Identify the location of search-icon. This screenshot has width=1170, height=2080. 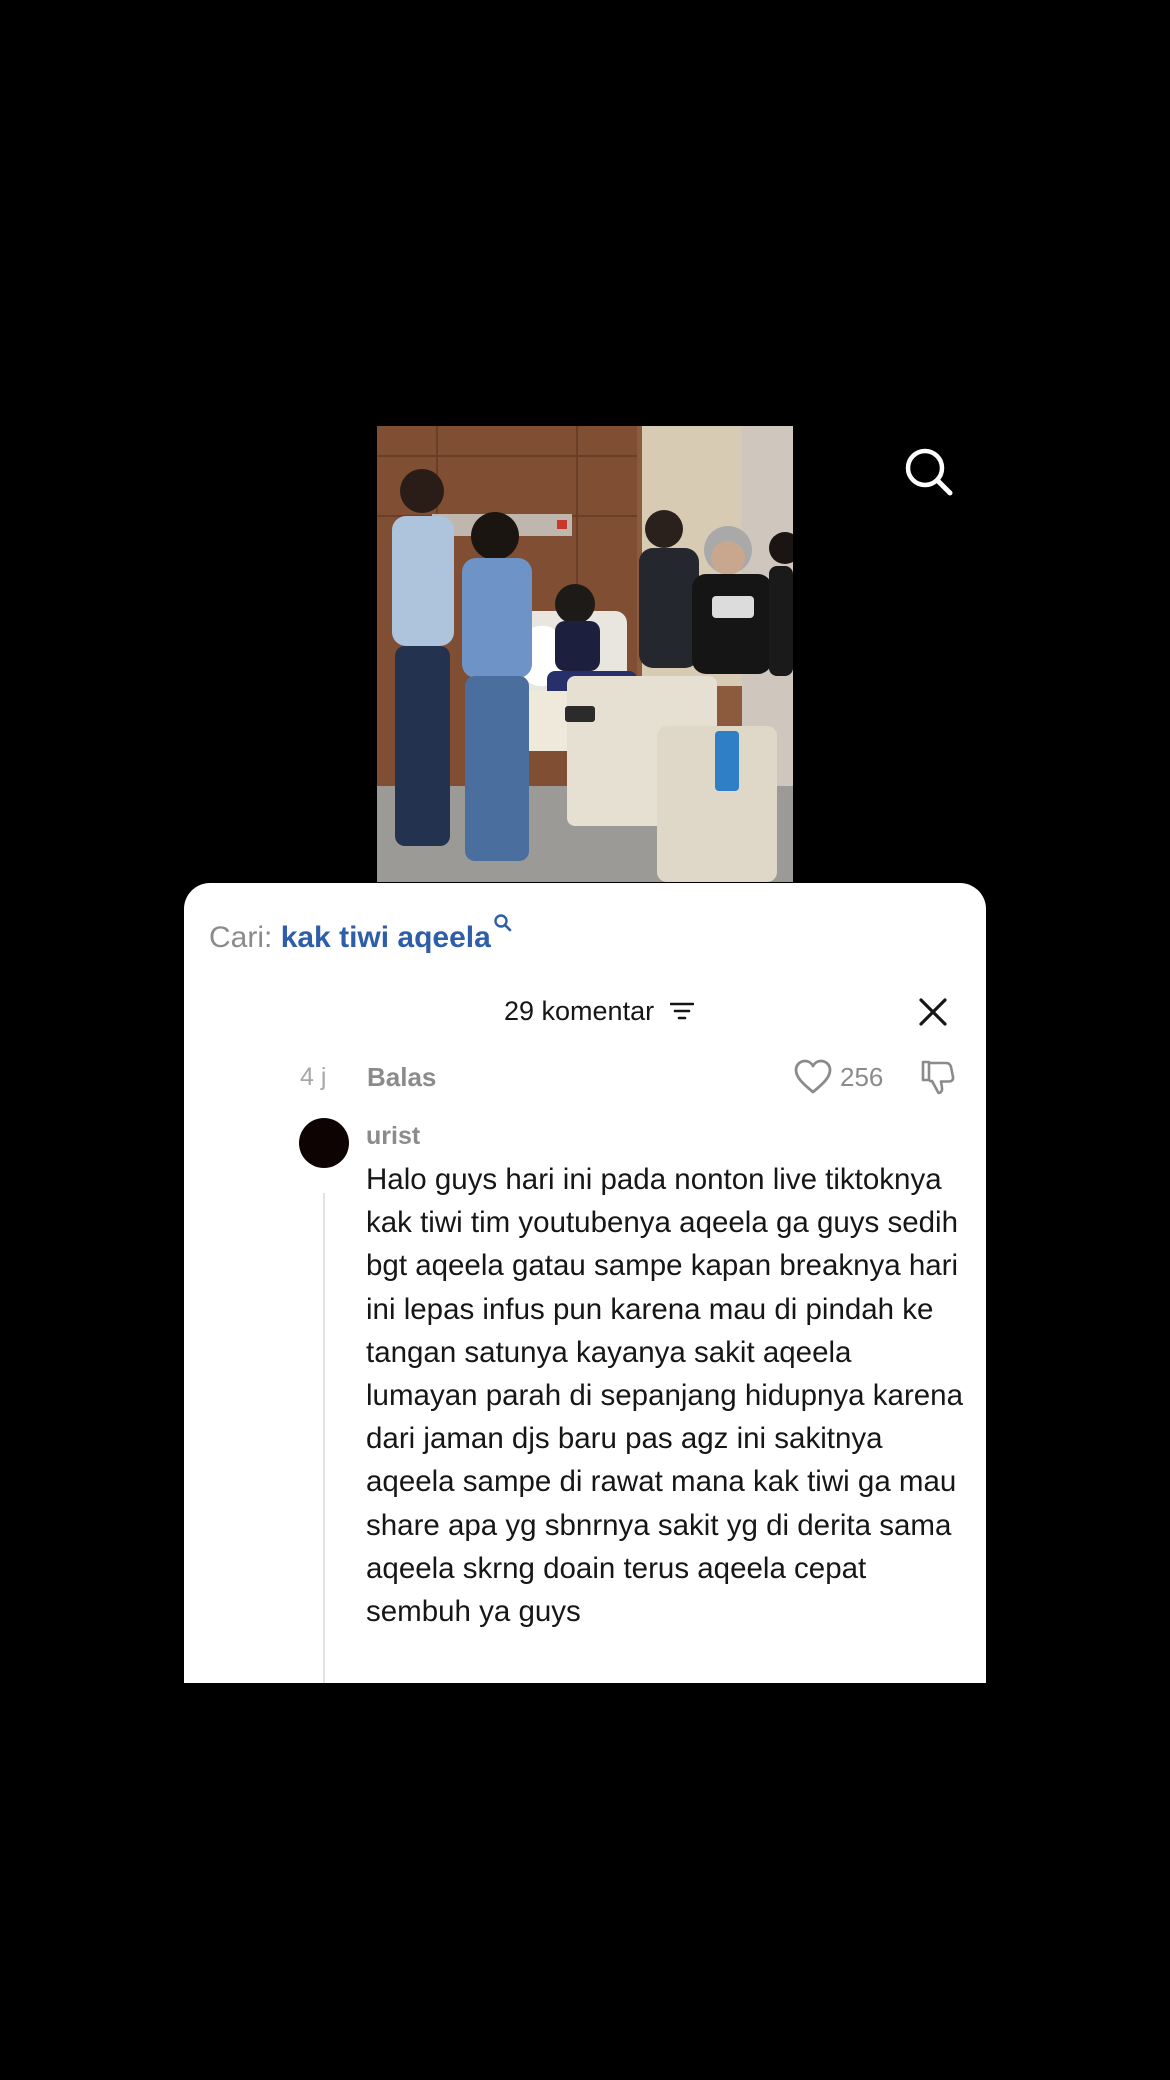
(929, 472).